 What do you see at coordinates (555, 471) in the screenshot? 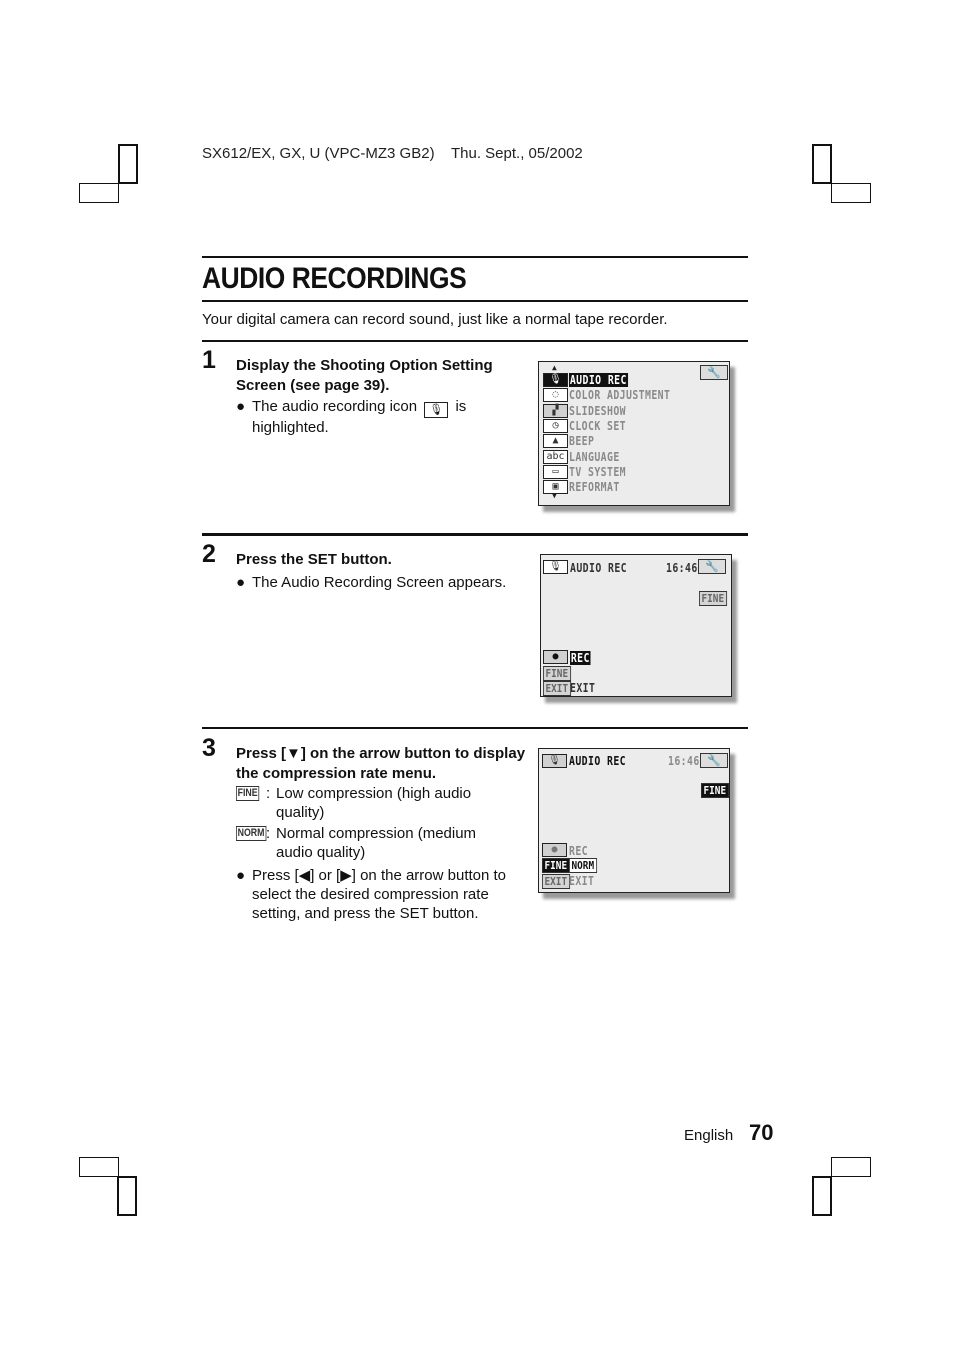
I see `tv-icon: ▭` at bounding box center [555, 471].